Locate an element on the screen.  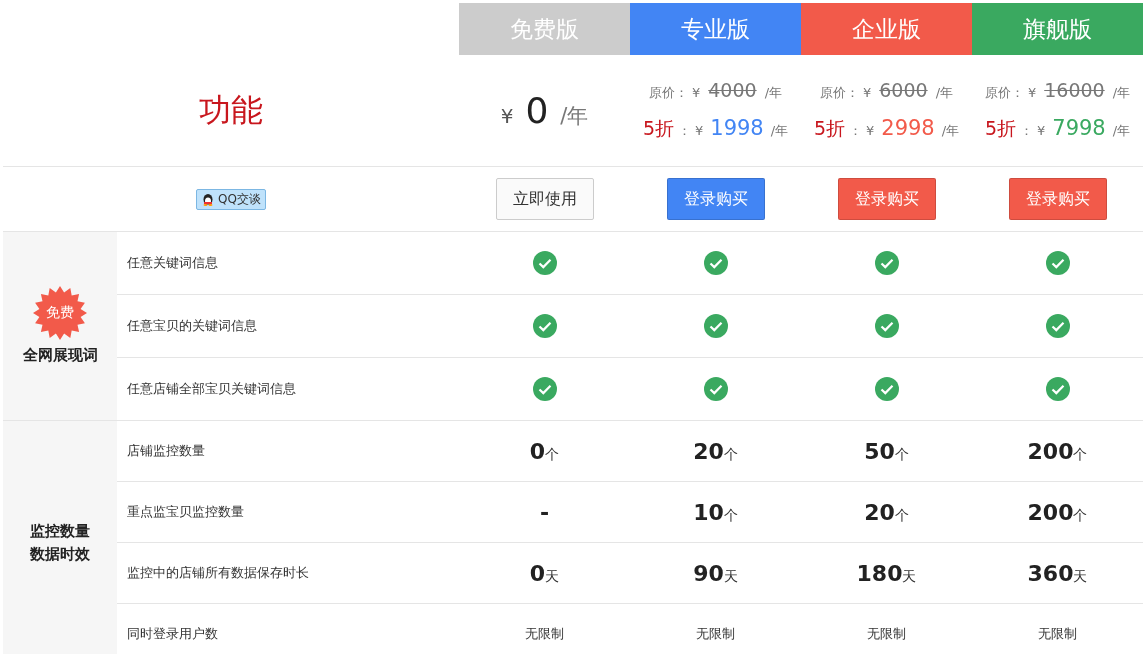
feature-label: 任意店铺全部宝贝关键词信息 is located at coordinates (288, 388).